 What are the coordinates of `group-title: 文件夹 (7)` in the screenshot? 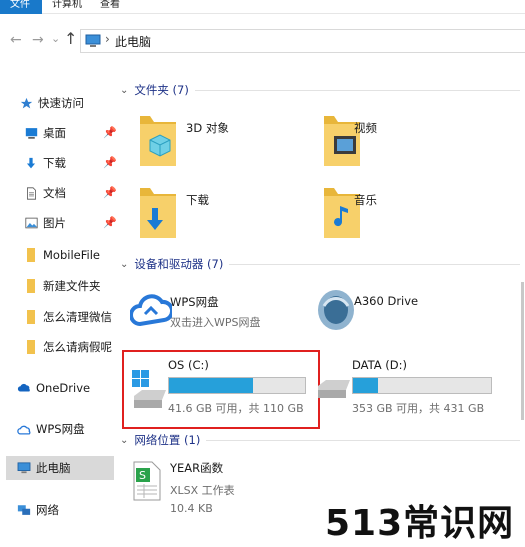 It's located at (161, 90).